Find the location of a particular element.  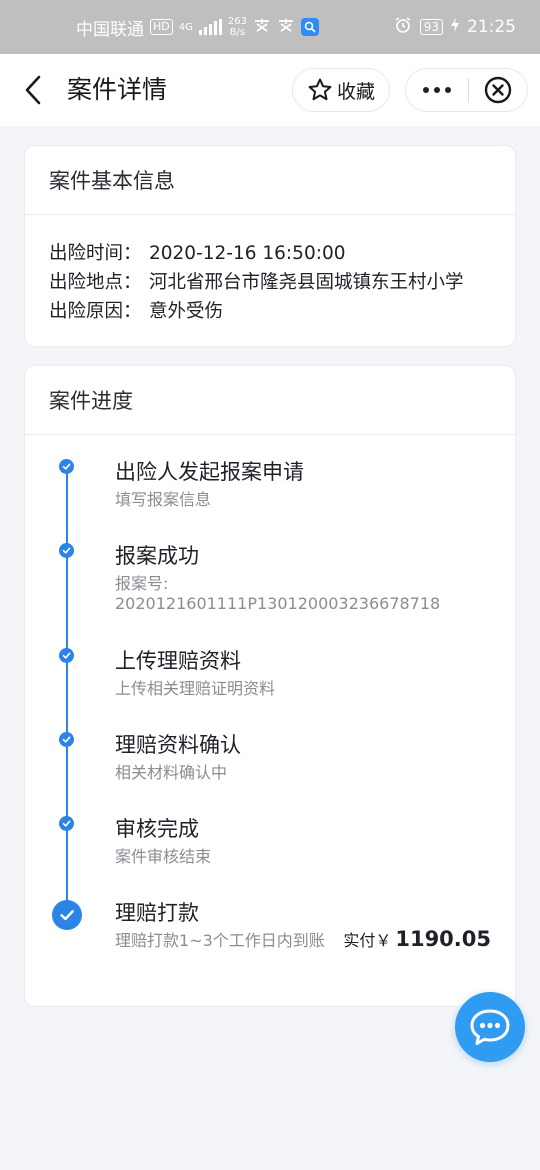

paid-amount-block: 实付￥ 1190.05 is located at coordinates (417, 939).